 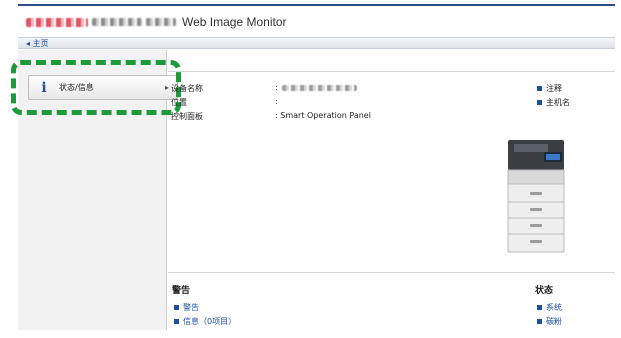 What do you see at coordinates (316, 43) in the screenshot?
I see `nav-bar: ◂ 主页` at bounding box center [316, 43].